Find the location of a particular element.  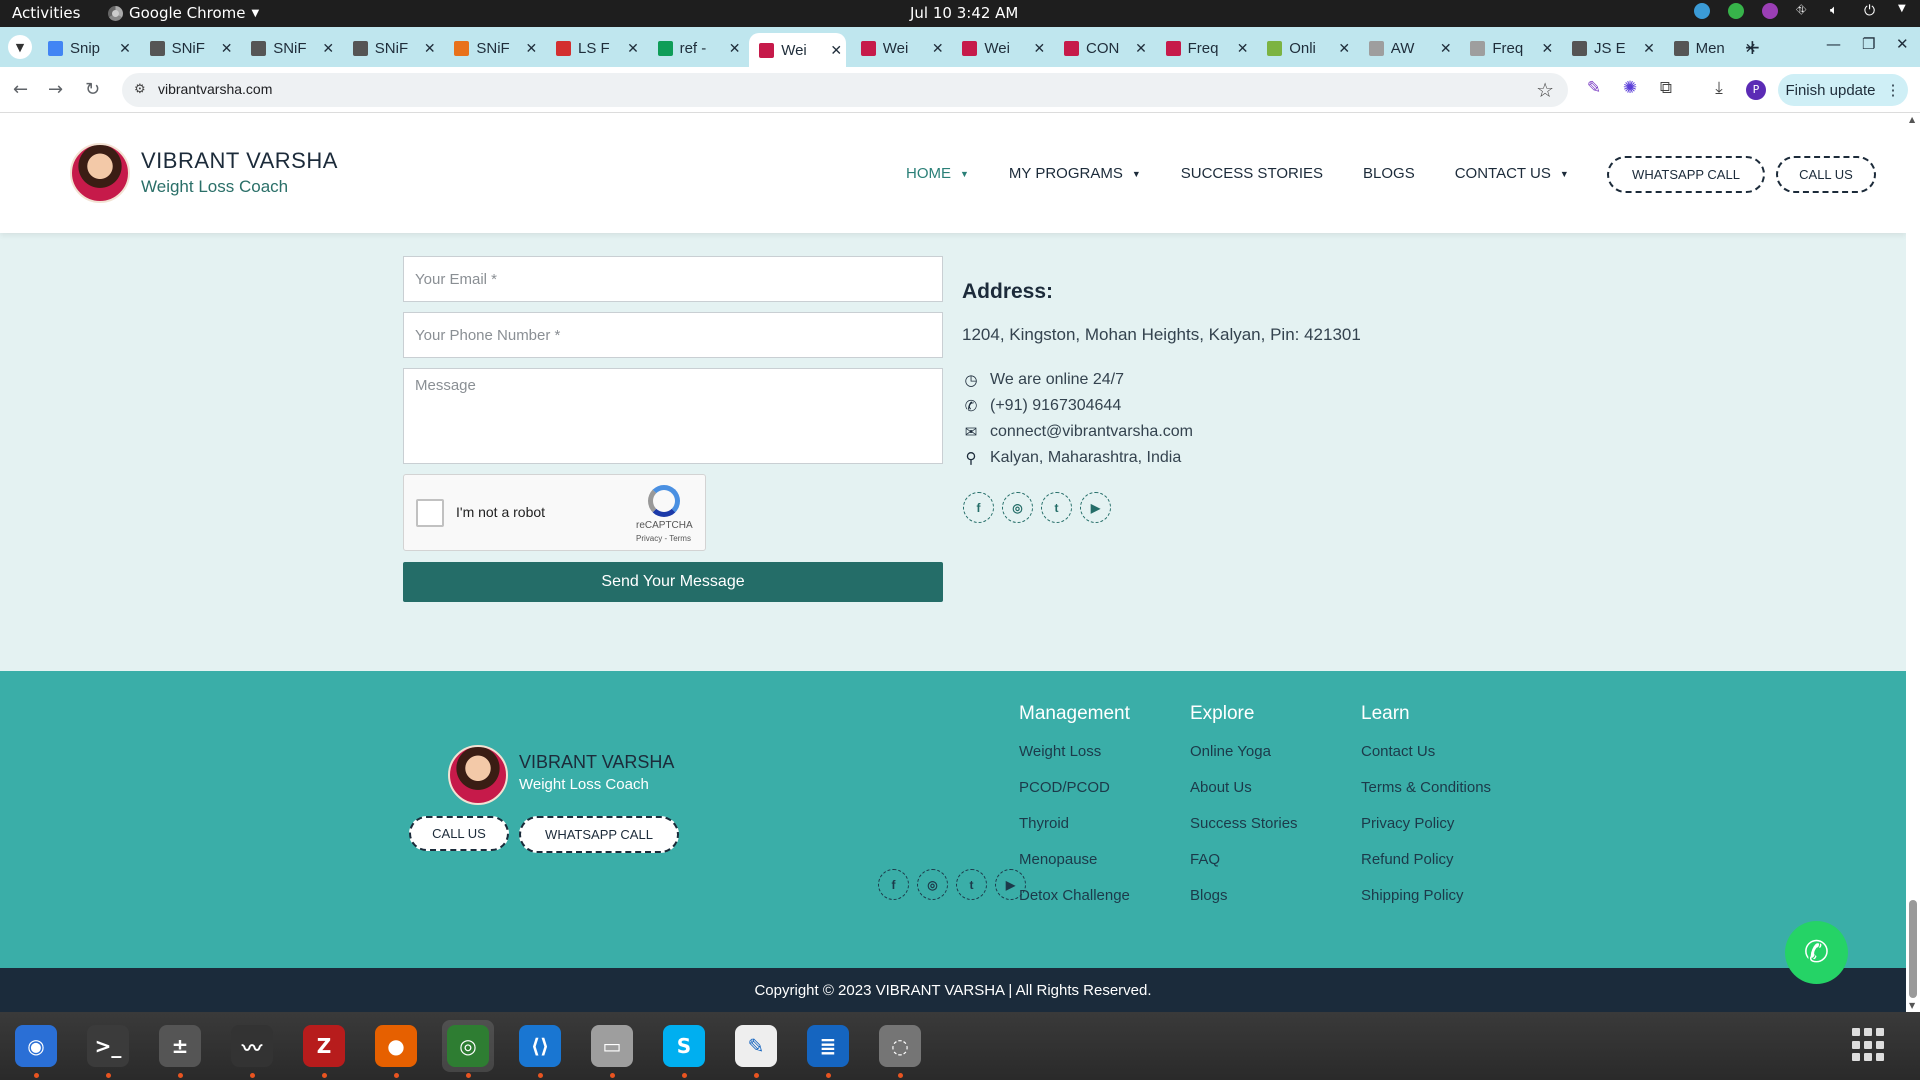

facebook-icon: f is located at coordinates (893, 884).